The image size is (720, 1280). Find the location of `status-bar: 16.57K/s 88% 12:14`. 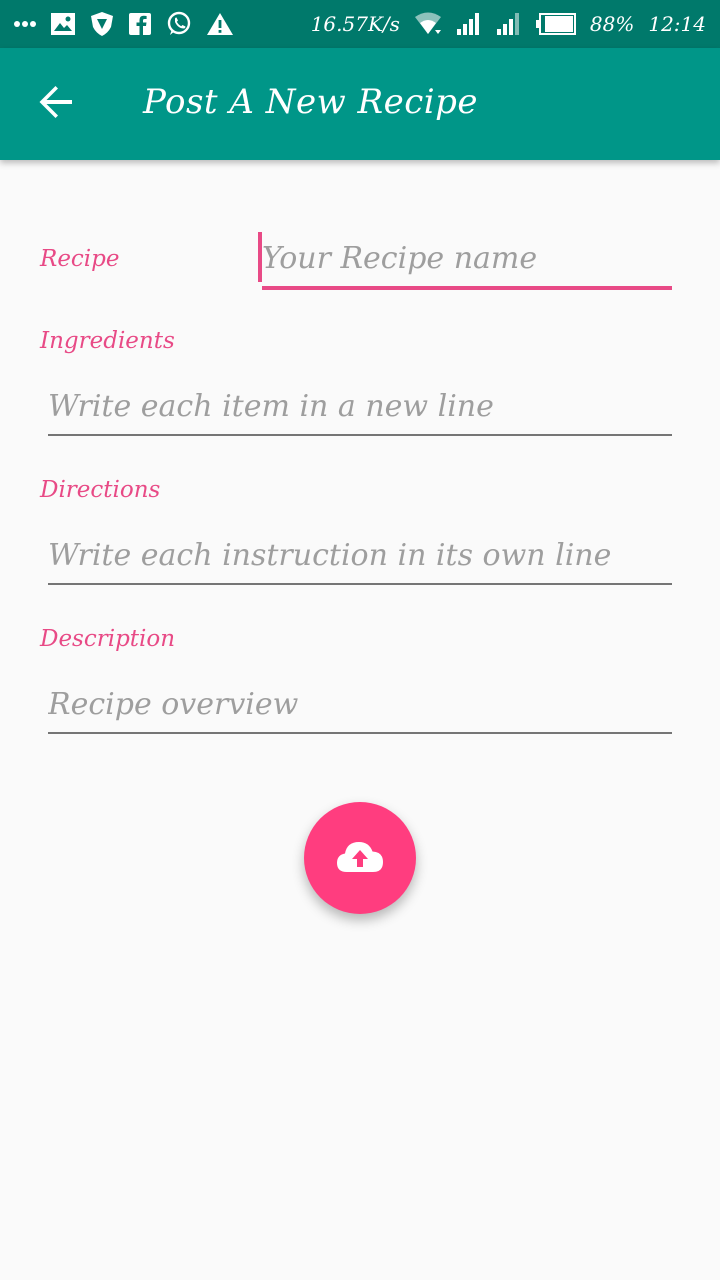

status-bar: 16.57K/s 88% 12:14 is located at coordinates (360, 24).